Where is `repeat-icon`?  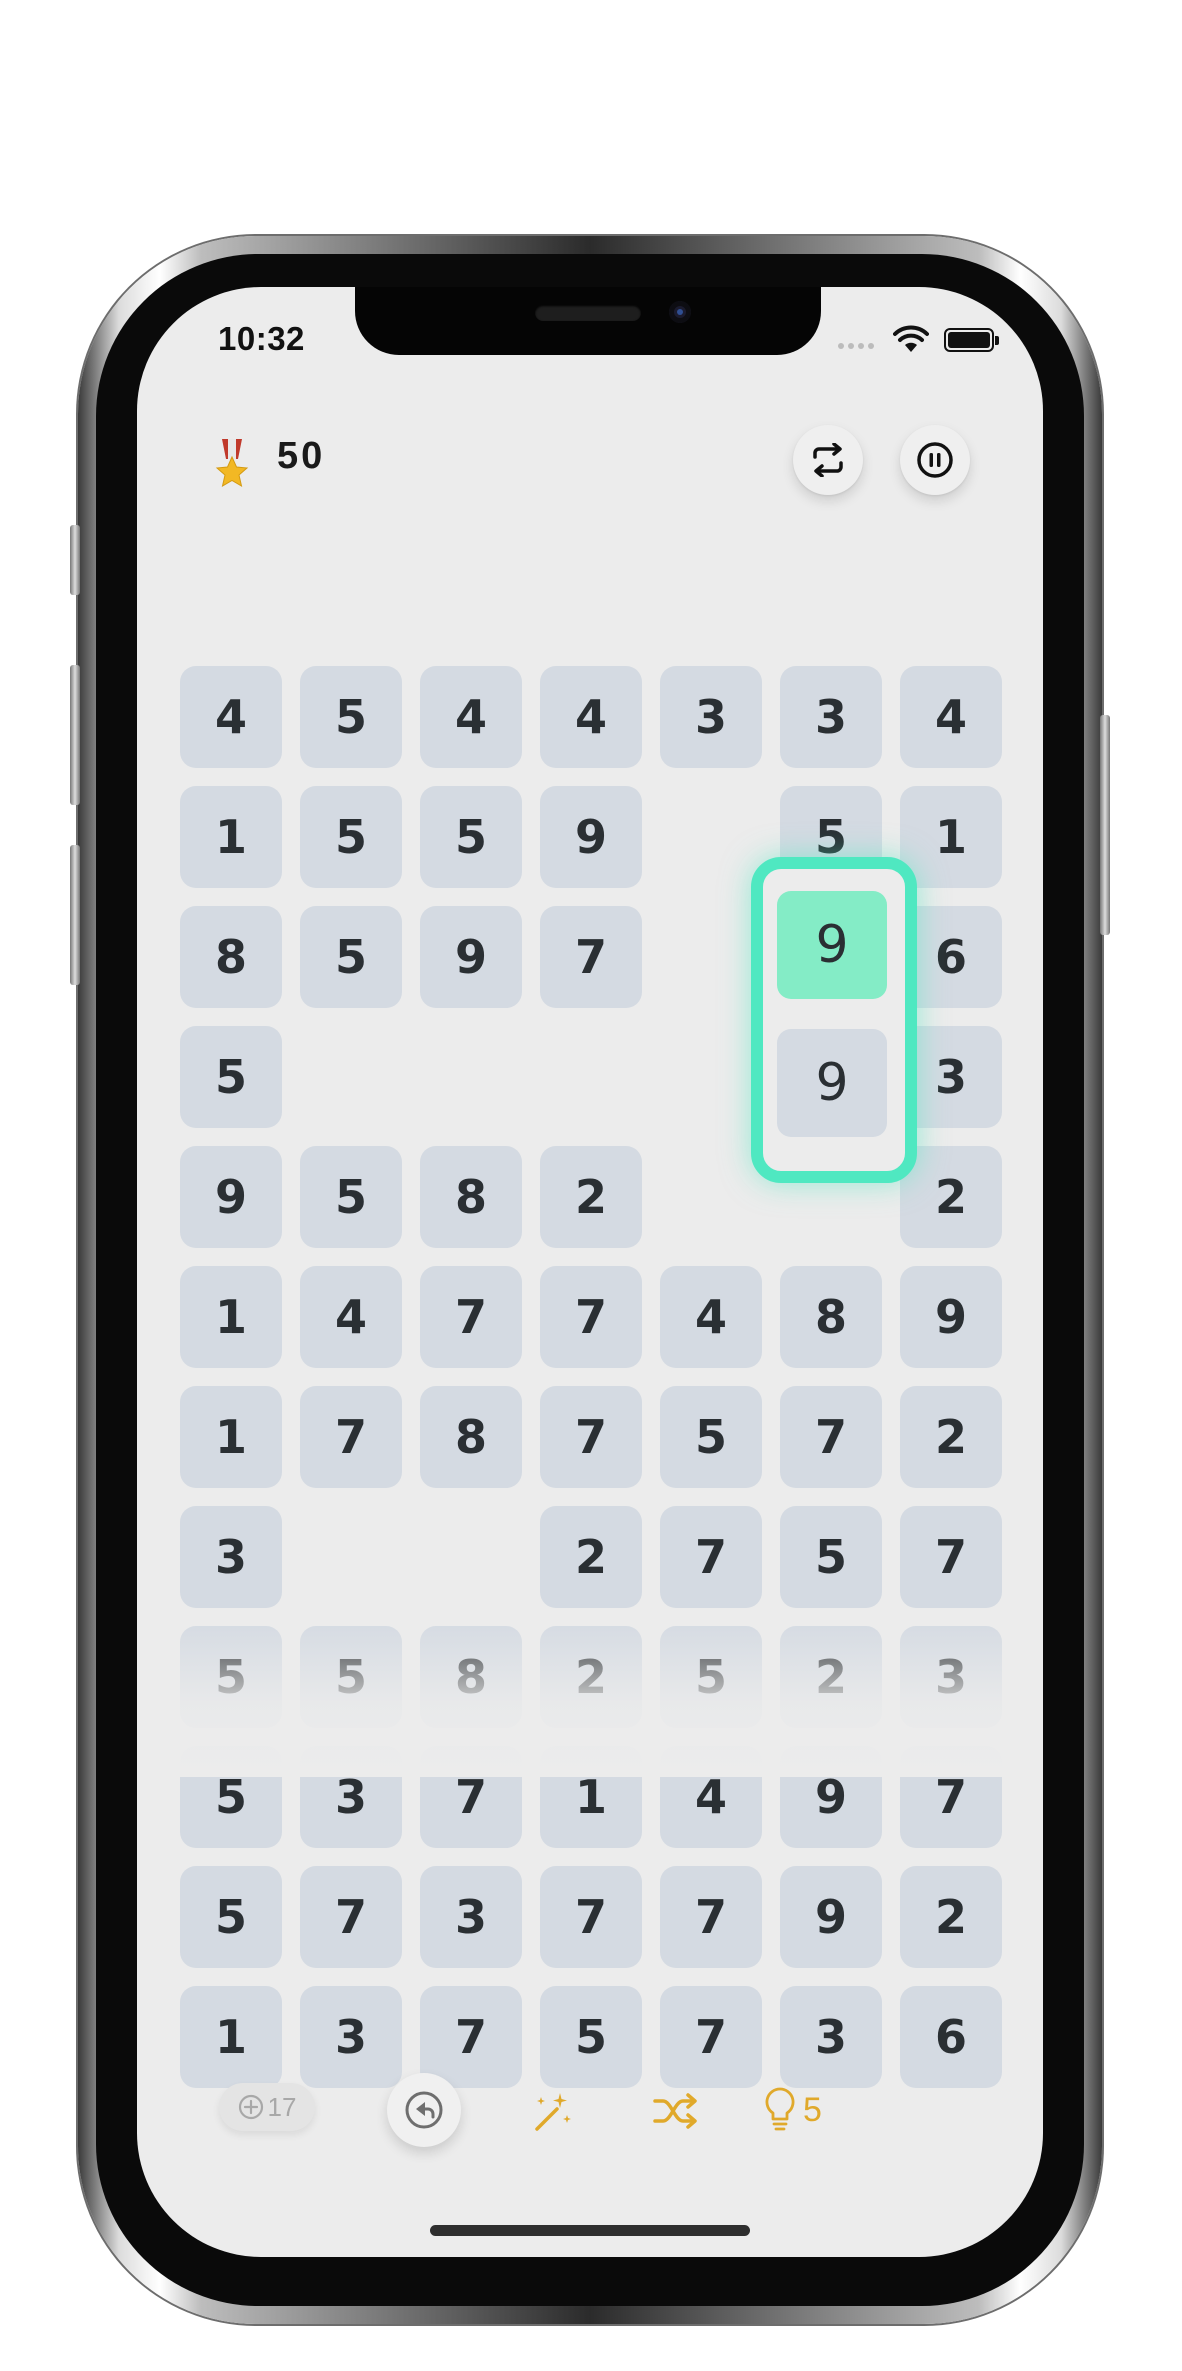 repeat-icon is located at coordinates (828, 460).